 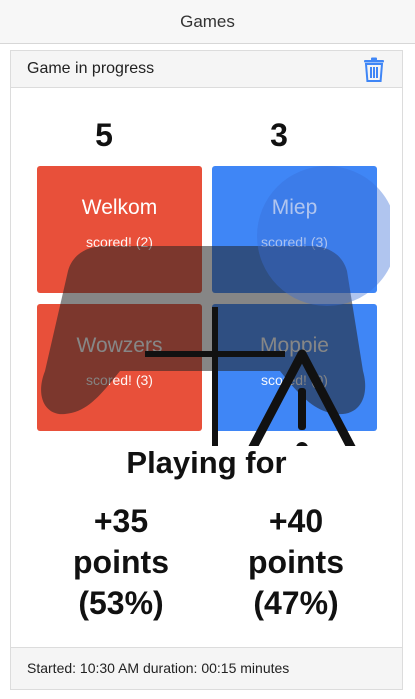 What do you see at coordinates (119, 207) in the screenshot?
I see `player-name: Welkom` at bounding box center [119, 207].